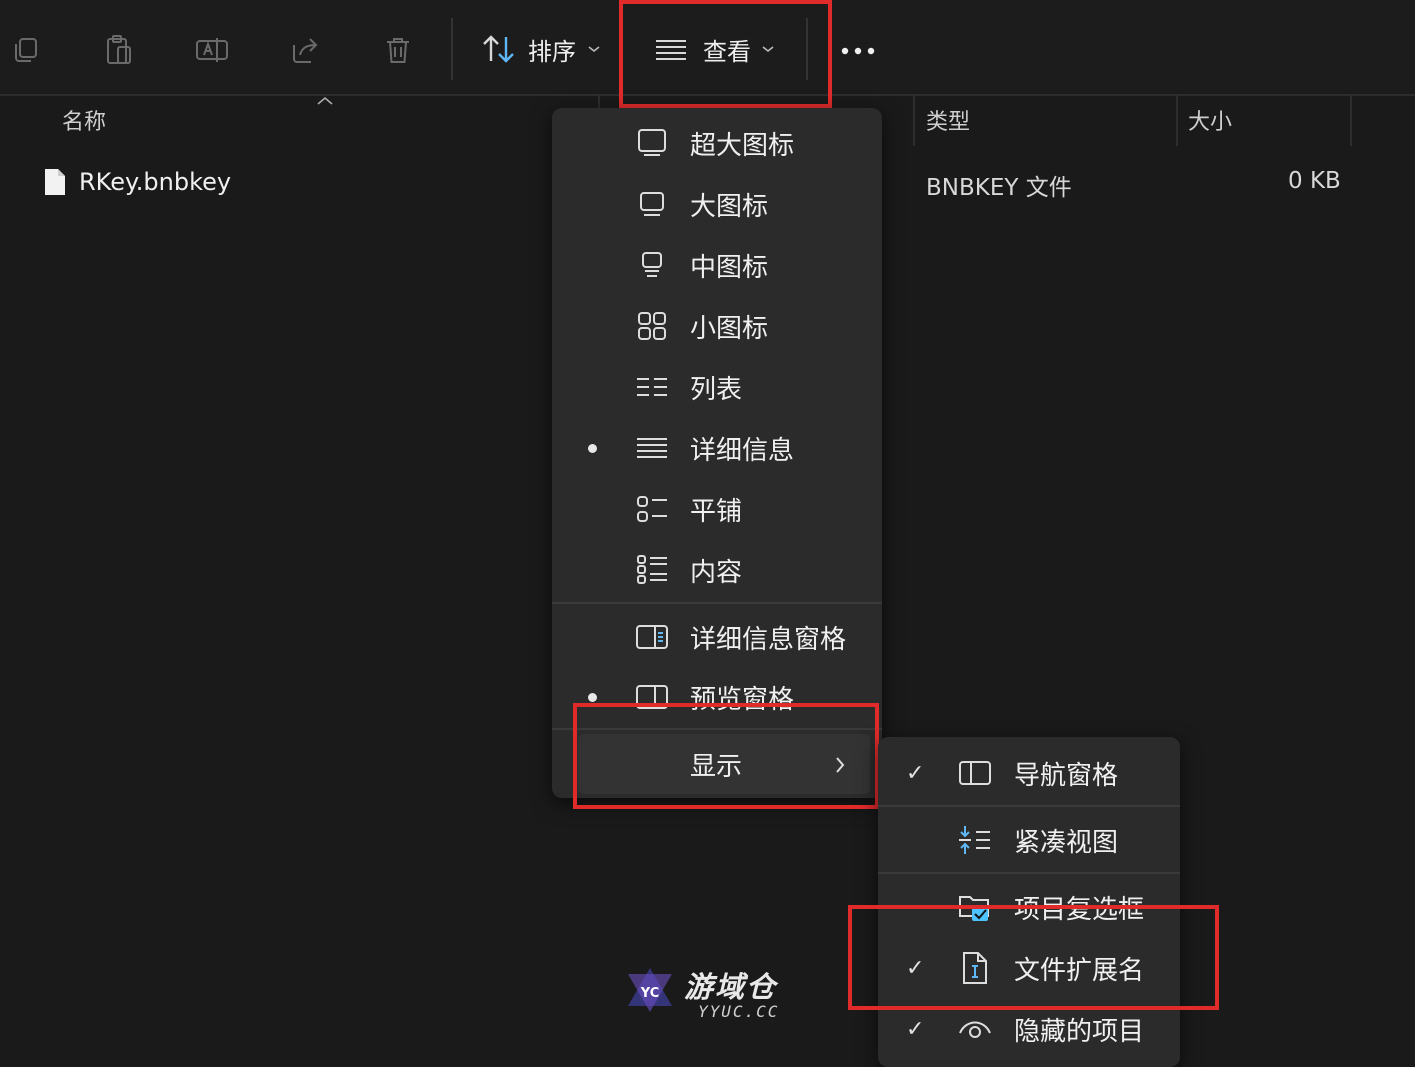  I want to click on file-type: BNBKEY 文件, so click(999, 188).